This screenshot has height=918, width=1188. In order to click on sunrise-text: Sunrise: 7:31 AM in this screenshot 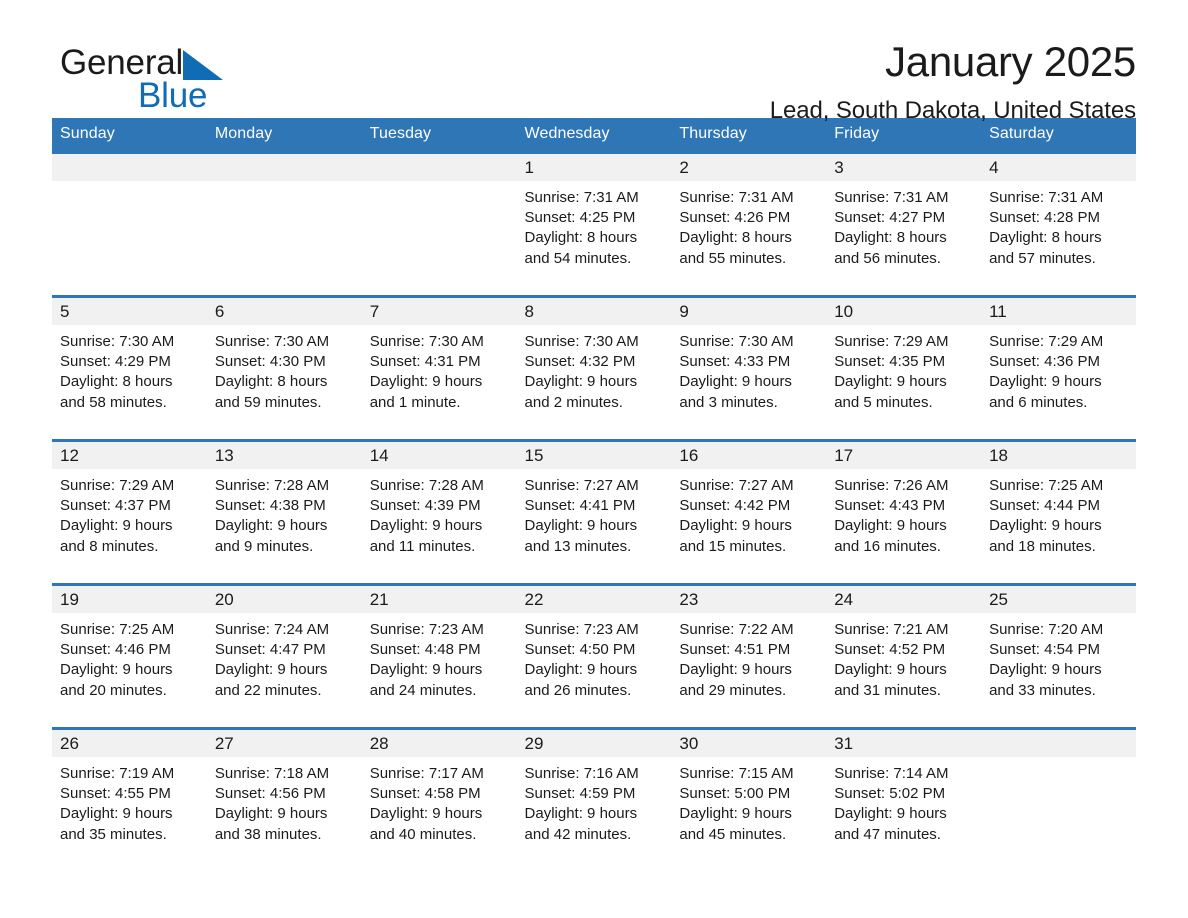, I will do `click(581, 197)`.